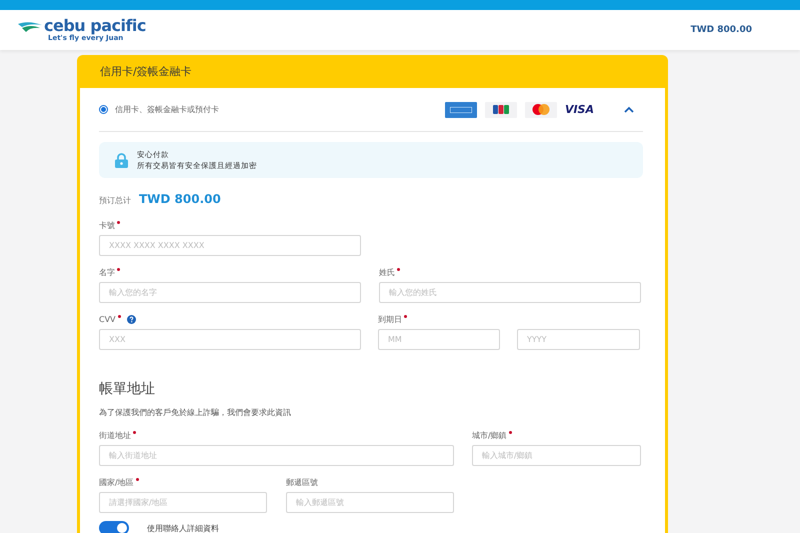 The width and height of the screenshot is (800, 533). I want to click on input-field: XXX, so click(230, 339).